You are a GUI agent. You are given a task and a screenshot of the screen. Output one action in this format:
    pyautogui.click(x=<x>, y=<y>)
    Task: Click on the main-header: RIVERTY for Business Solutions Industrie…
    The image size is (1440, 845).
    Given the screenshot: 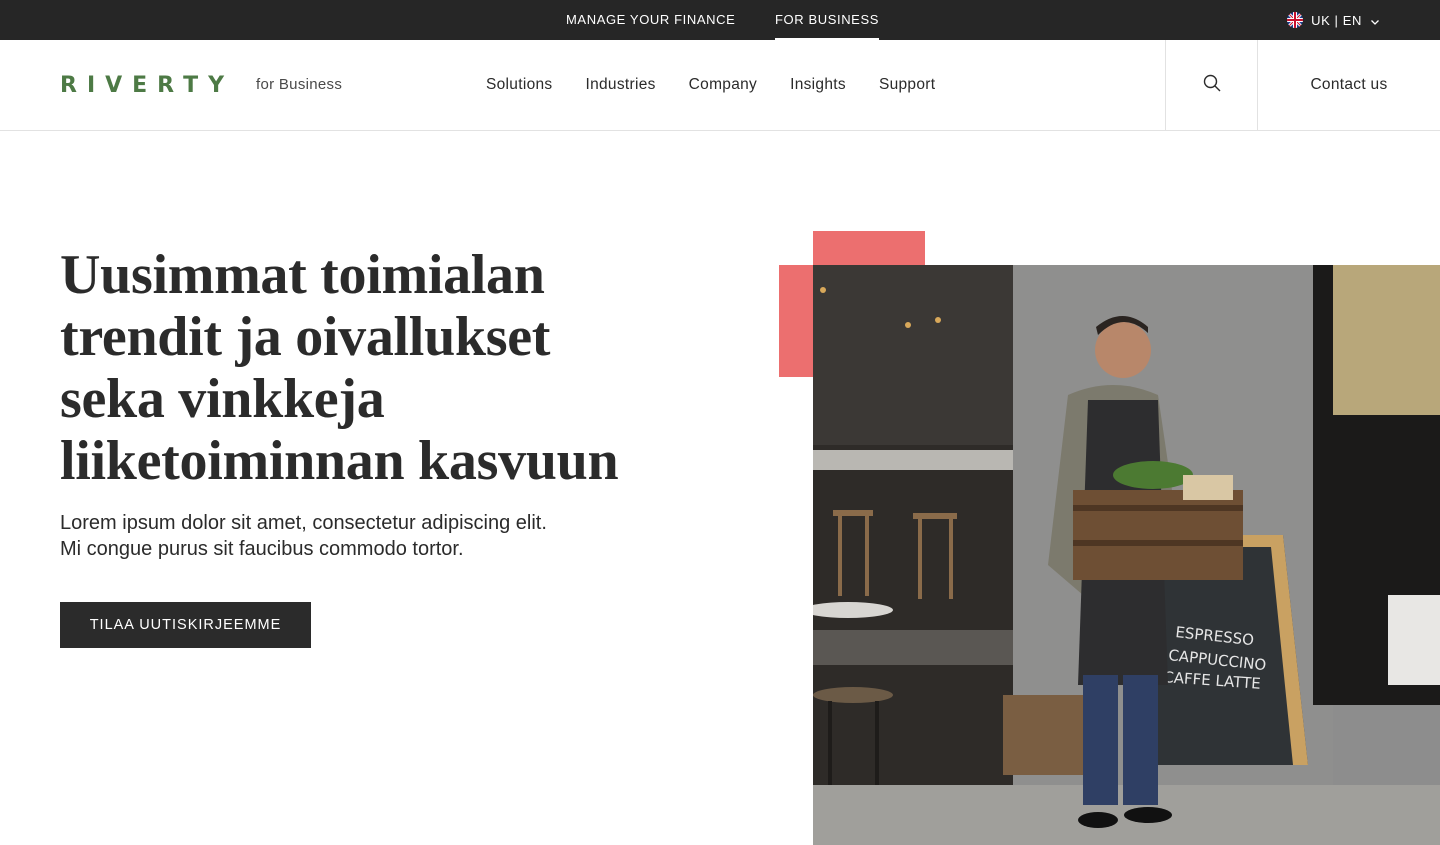 What is the action you would take?
    pyautogui.click(x=720, y=85)
    